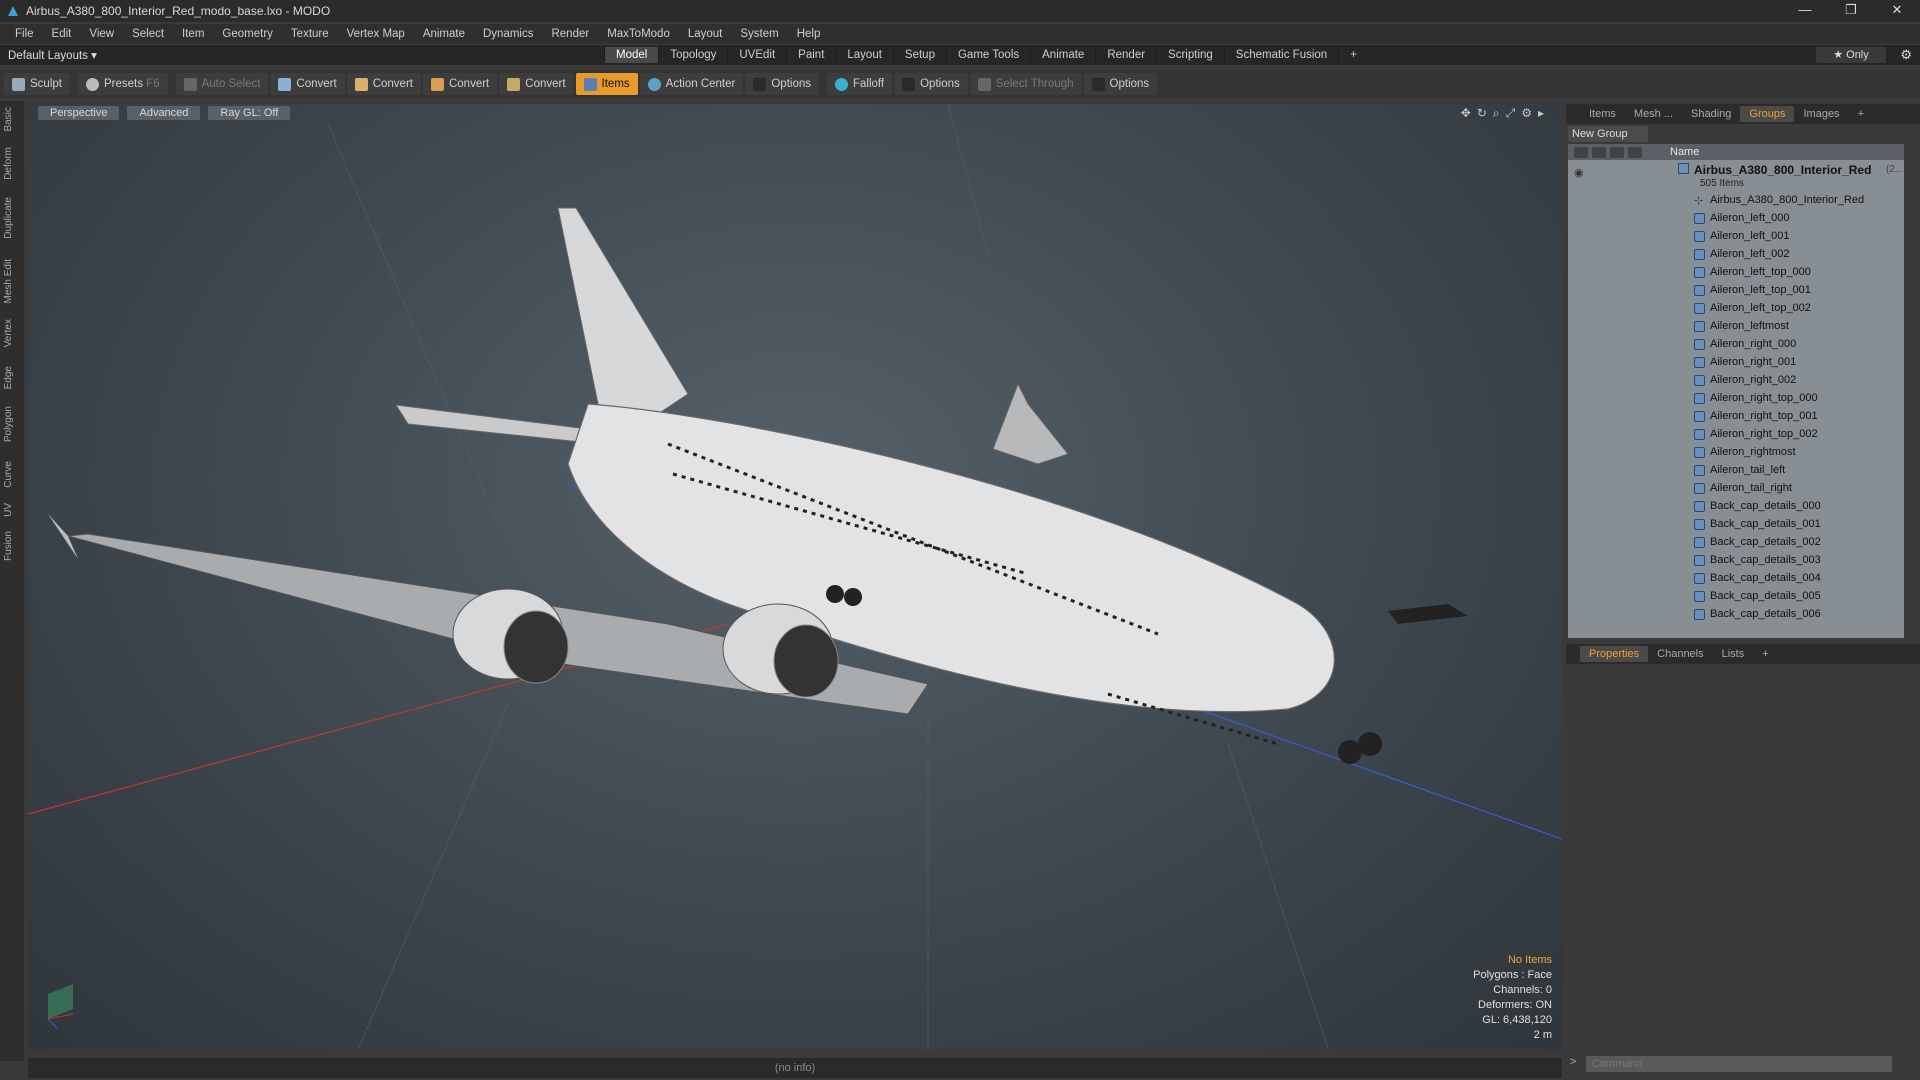 This screenshot has width=1920, height=1080. Describe the element at coordinates (12, 163) in the screenshot. I see `side-tab-deform: Deform` at that location.